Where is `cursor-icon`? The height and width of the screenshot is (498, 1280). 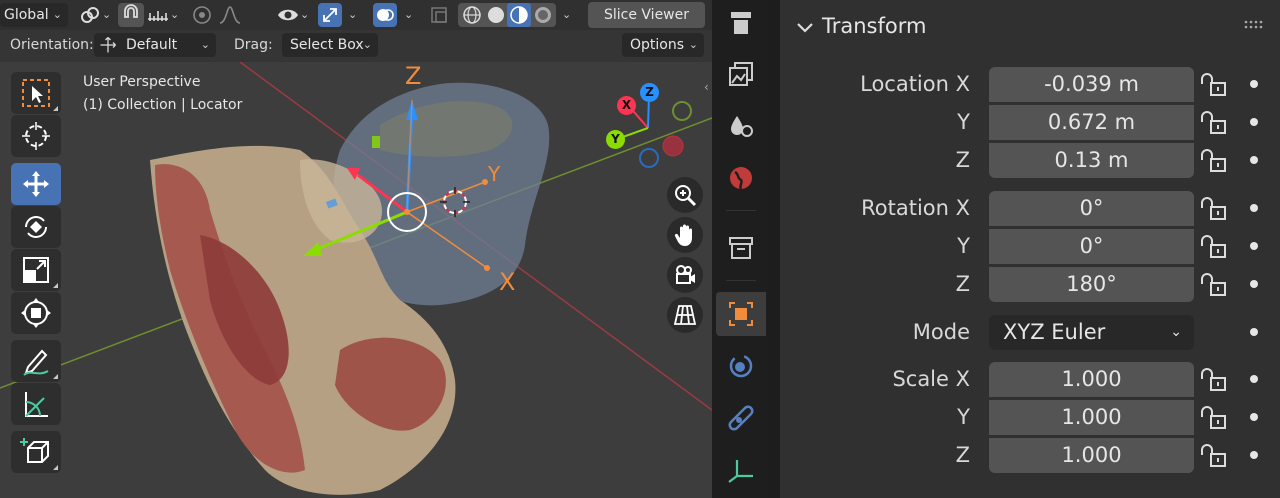
cursor-icon is located at coordinates (36, 136).